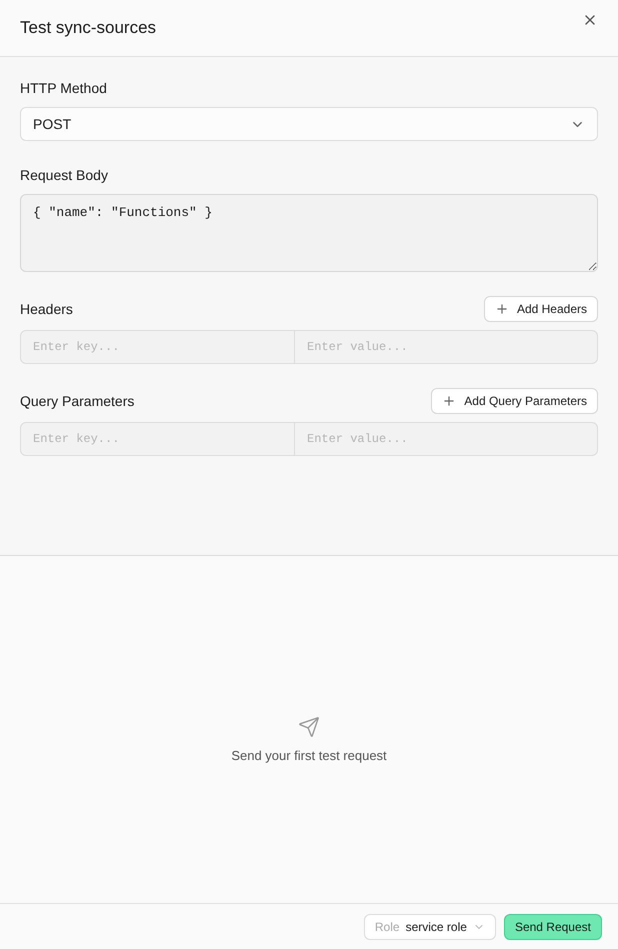 This screenshot has width=618, height=949. What do you see at coordinates (88, 28) in the screenshot?
I see `dialog-title: Test sync-sources` at bounding box center [88, 28].